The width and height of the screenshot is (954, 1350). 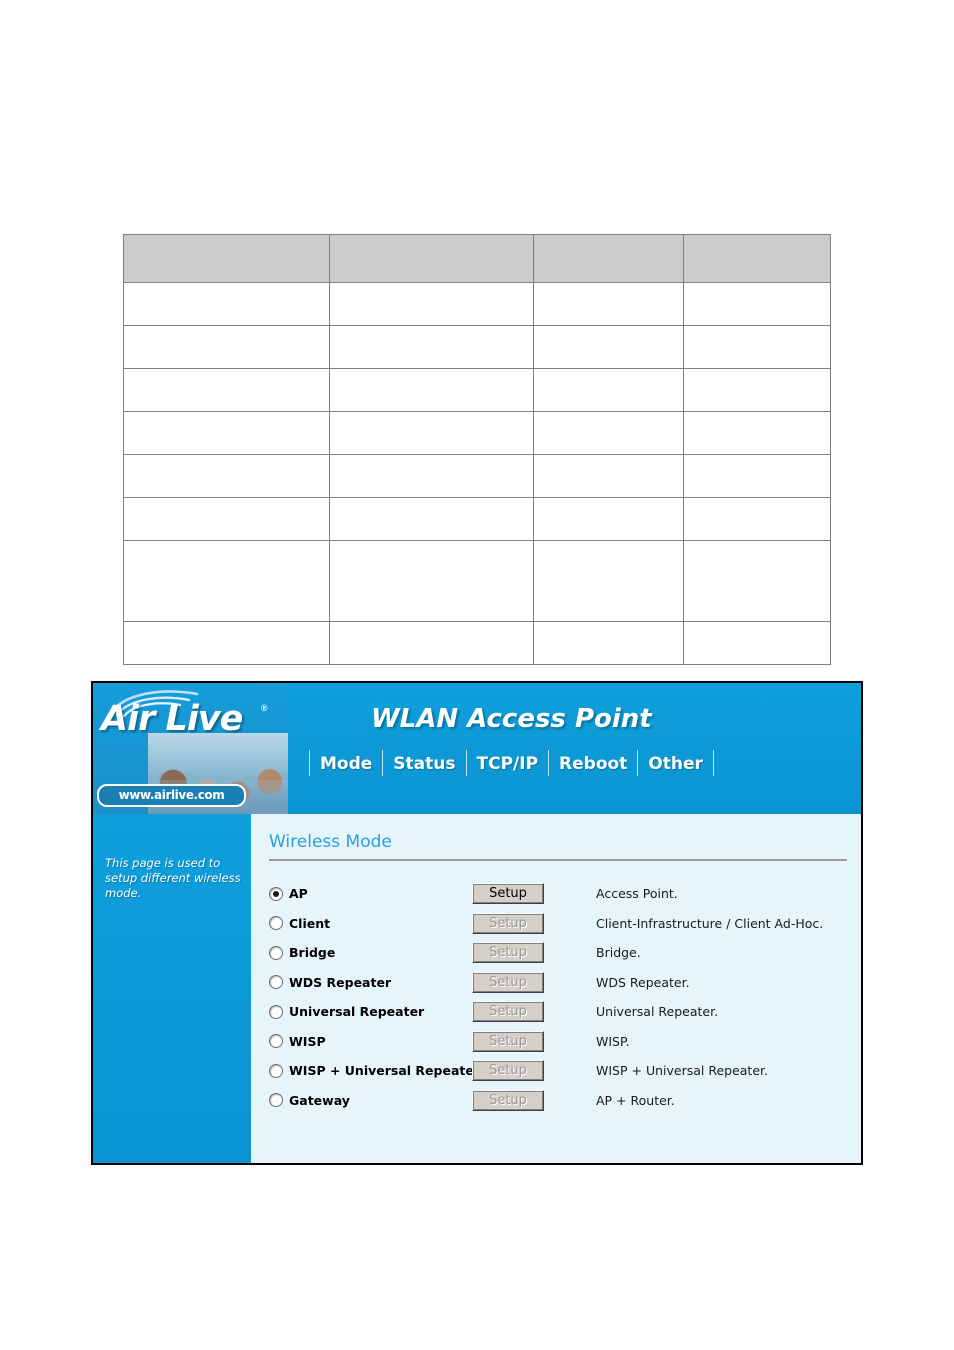 What do you see at coordinates (524, 923) in the screenshot?
I see `setup-cell-client: Setup` at bounding box center [524, 923].